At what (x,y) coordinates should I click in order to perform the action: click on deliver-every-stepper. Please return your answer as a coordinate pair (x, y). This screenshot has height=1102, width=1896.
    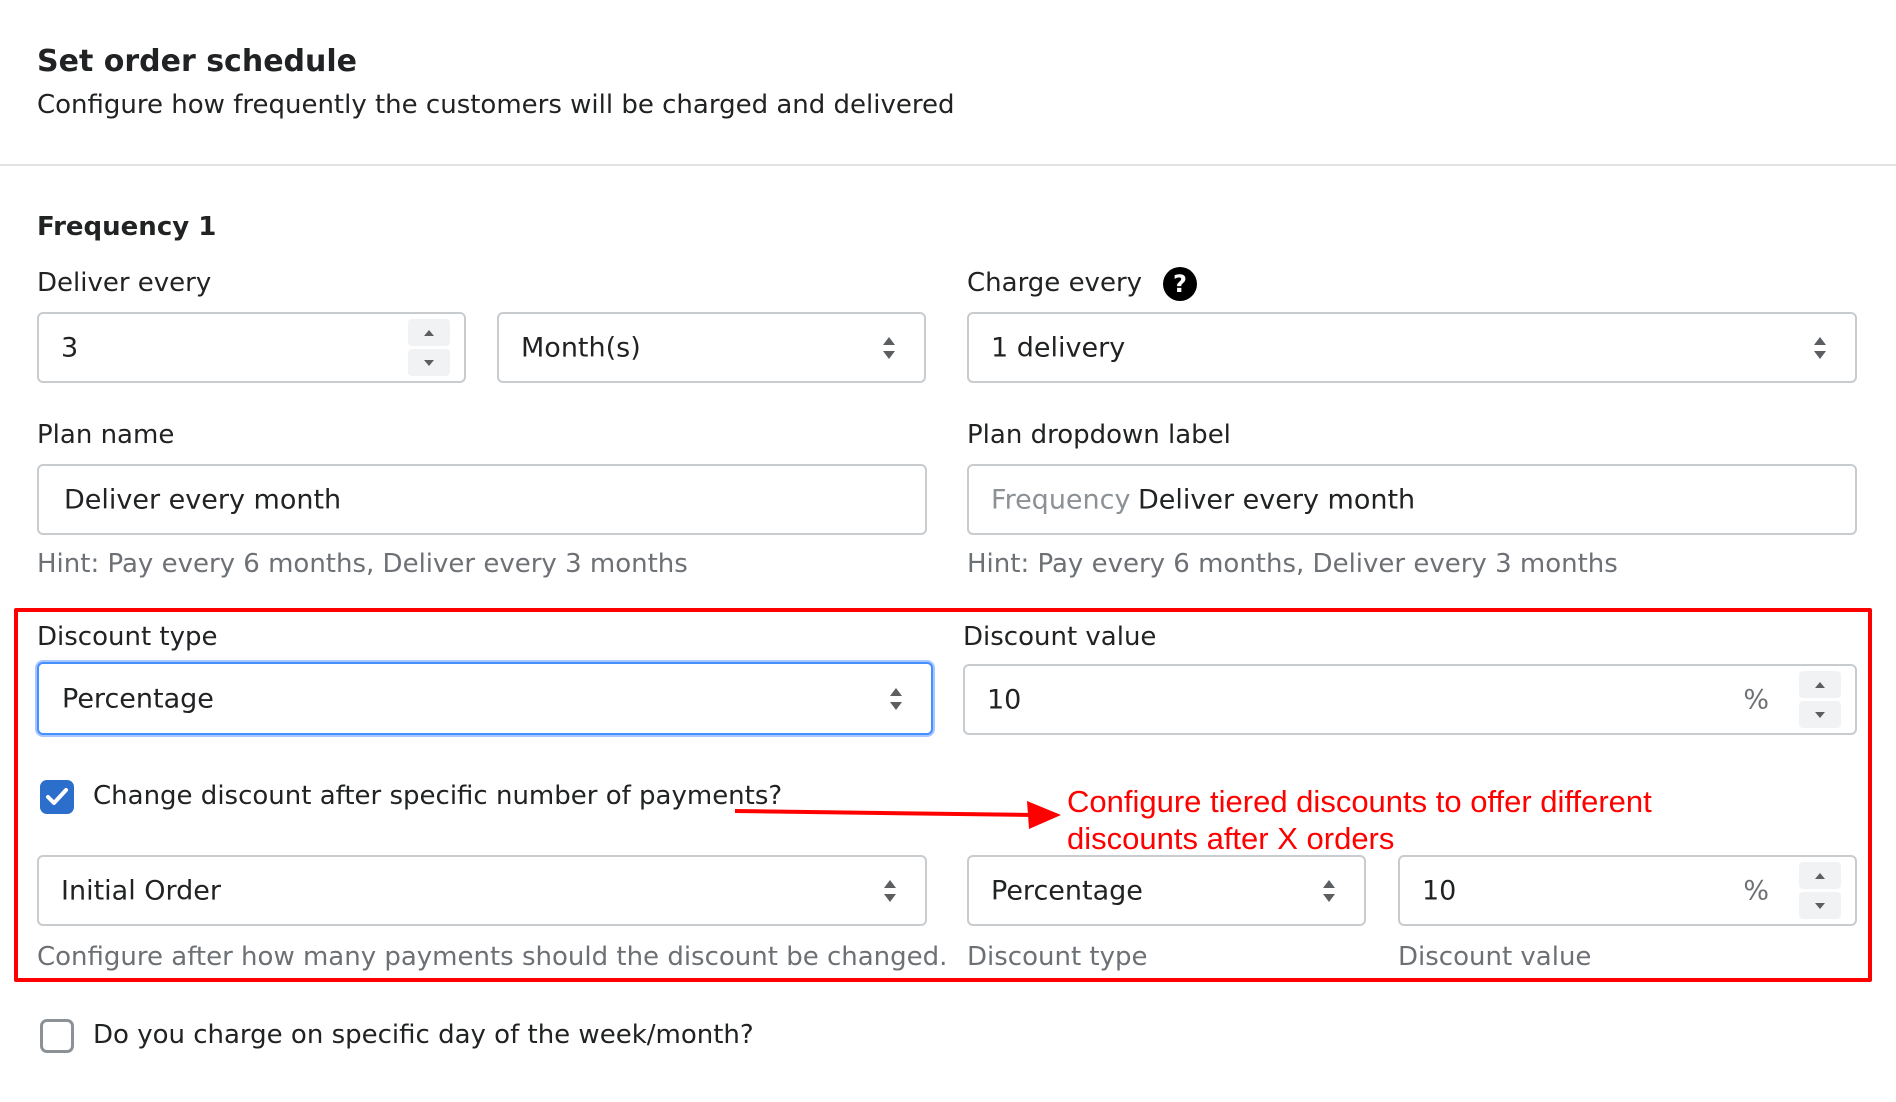
    Looking at the image, I should click on (429, 347).